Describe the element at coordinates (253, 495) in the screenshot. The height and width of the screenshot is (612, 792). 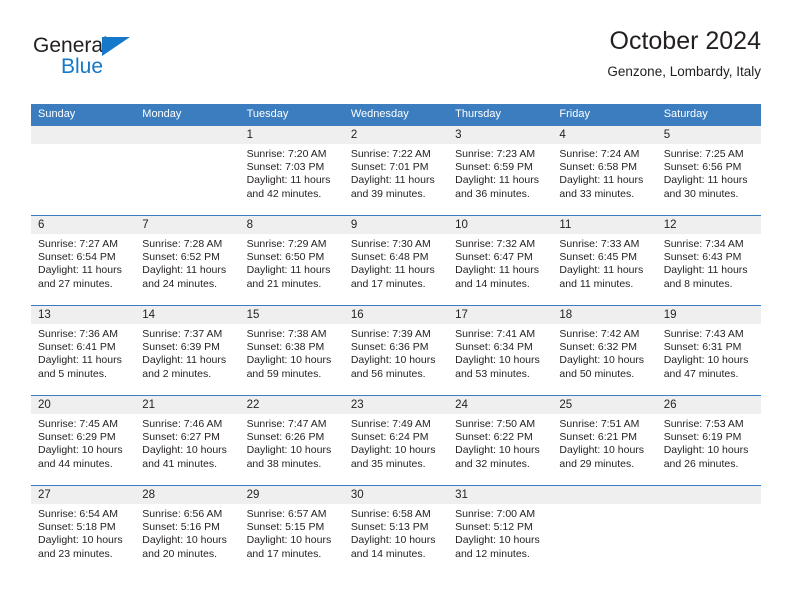
I see `day-number: 29` at that location.